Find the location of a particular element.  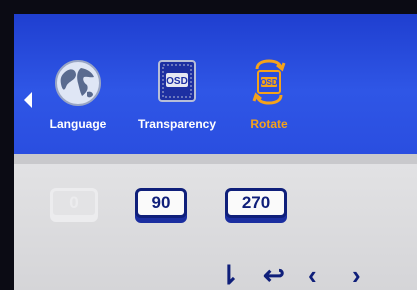

return-icon: ↩ is located at coordinates (274, 275).